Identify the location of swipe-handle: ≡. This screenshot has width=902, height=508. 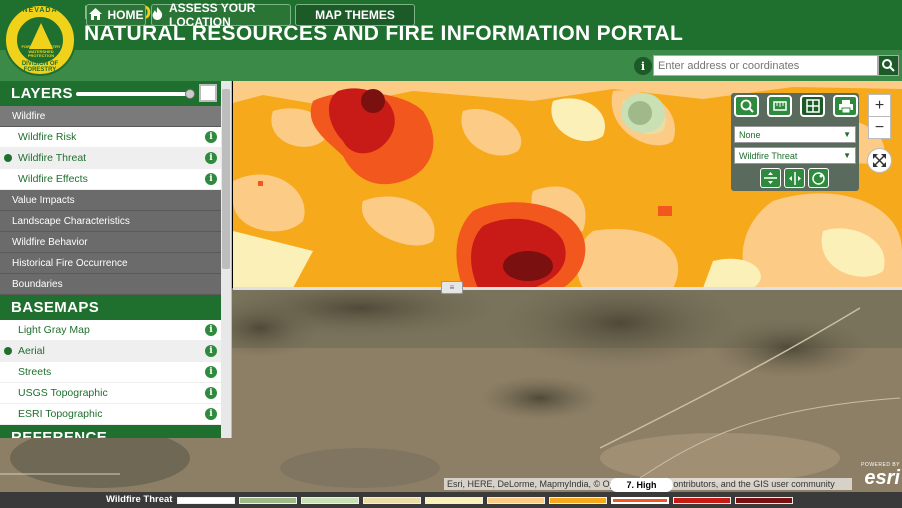
(452, 287).